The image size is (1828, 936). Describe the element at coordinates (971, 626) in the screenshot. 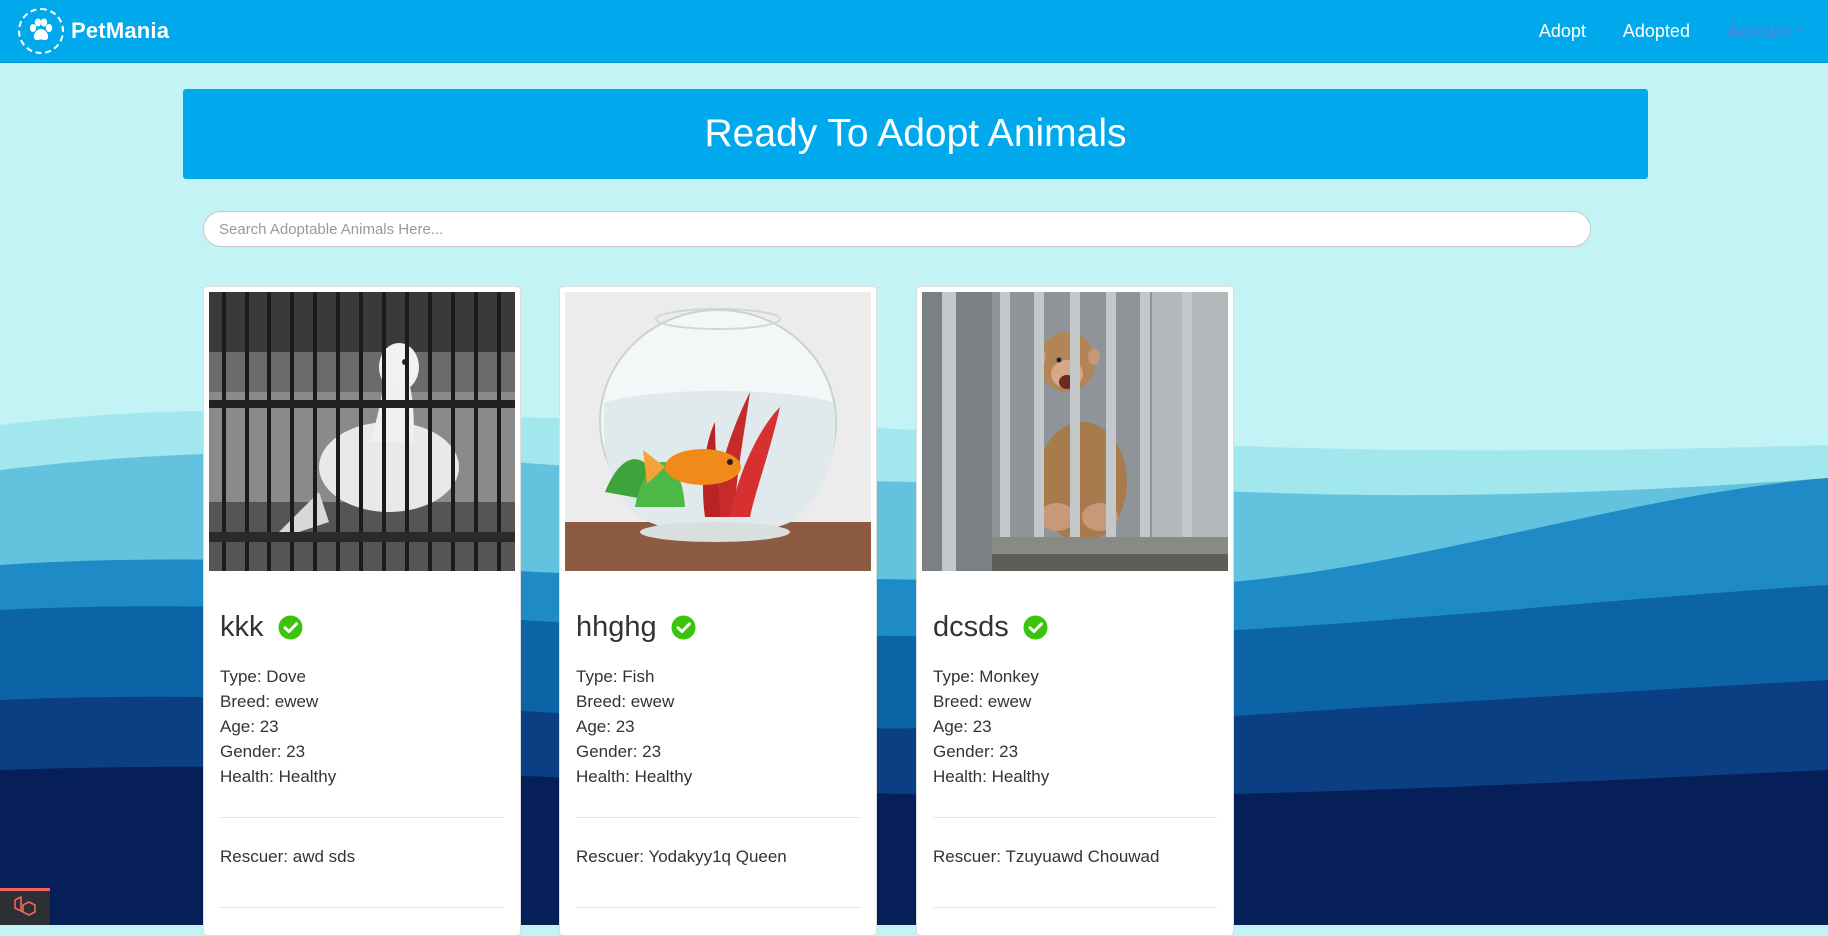

I see `pet-name: dcsds` at that location.